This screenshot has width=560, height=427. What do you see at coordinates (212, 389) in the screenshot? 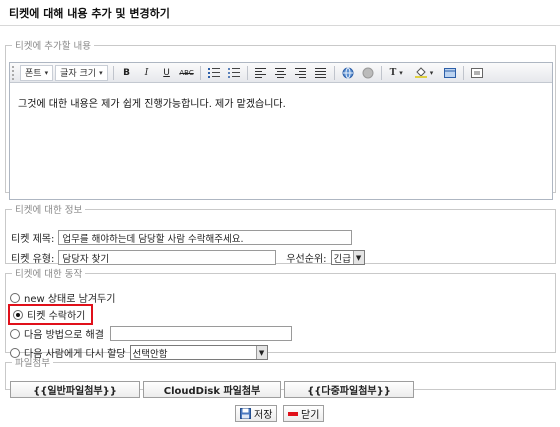
I see `clouddisk-attach-button: CloudDisk 파일첨부` at bounding box center [212, 389].